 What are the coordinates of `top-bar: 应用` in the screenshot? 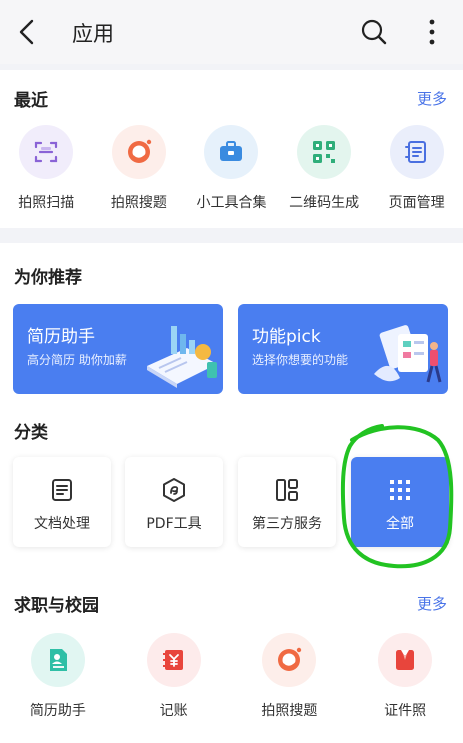 It's located at (231, 32).